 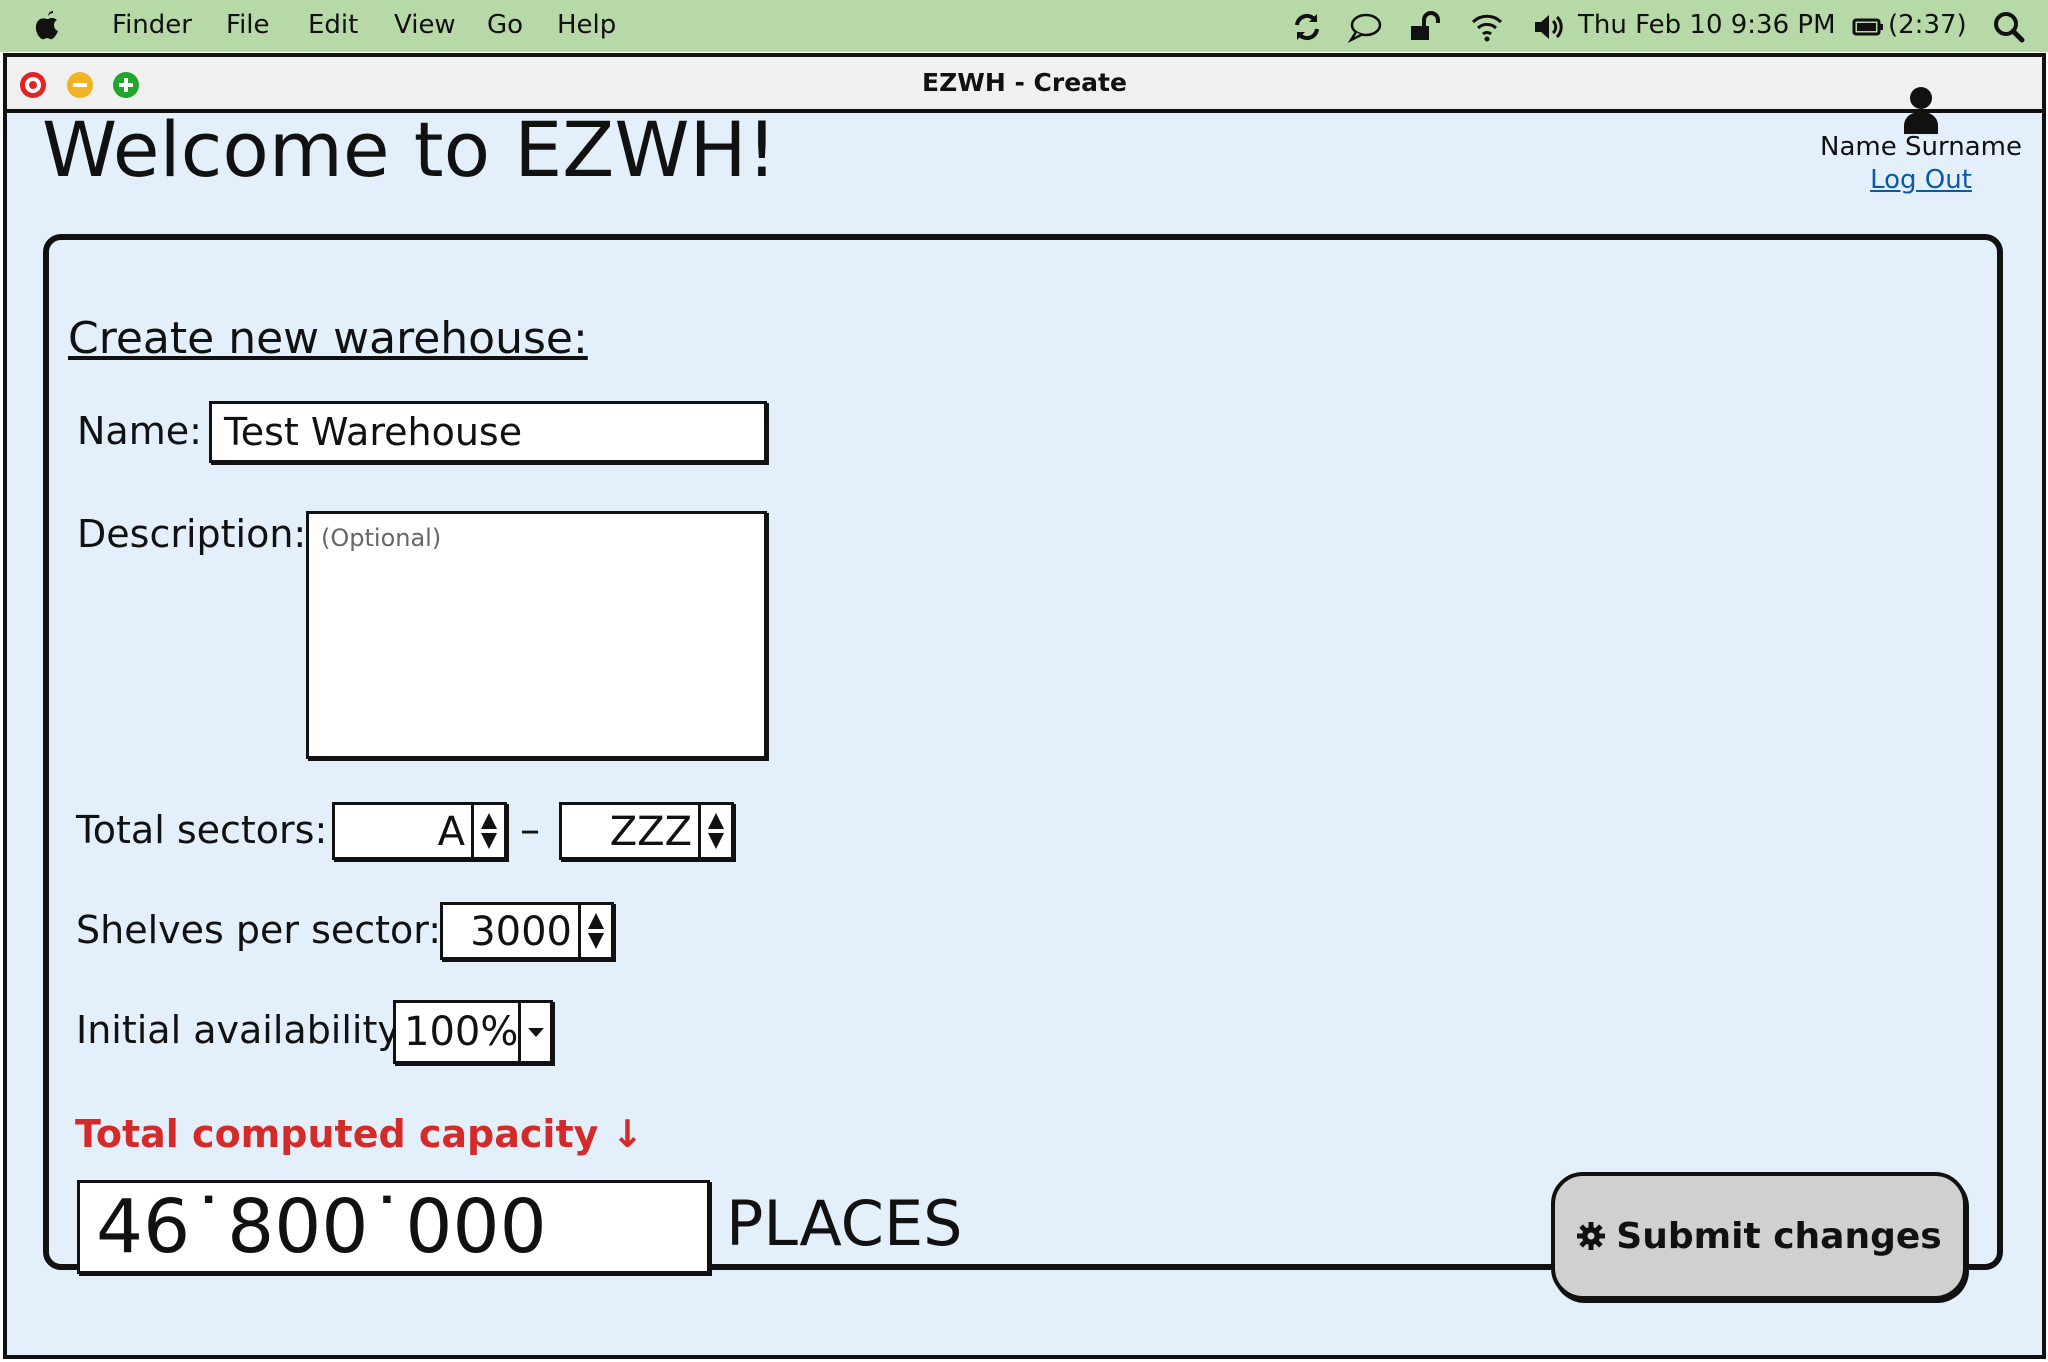 What do you see at coordinates (844, 1223) in the screenshot?
I see `capacity-unit: PLACES` at bounding box center [844, 1223].